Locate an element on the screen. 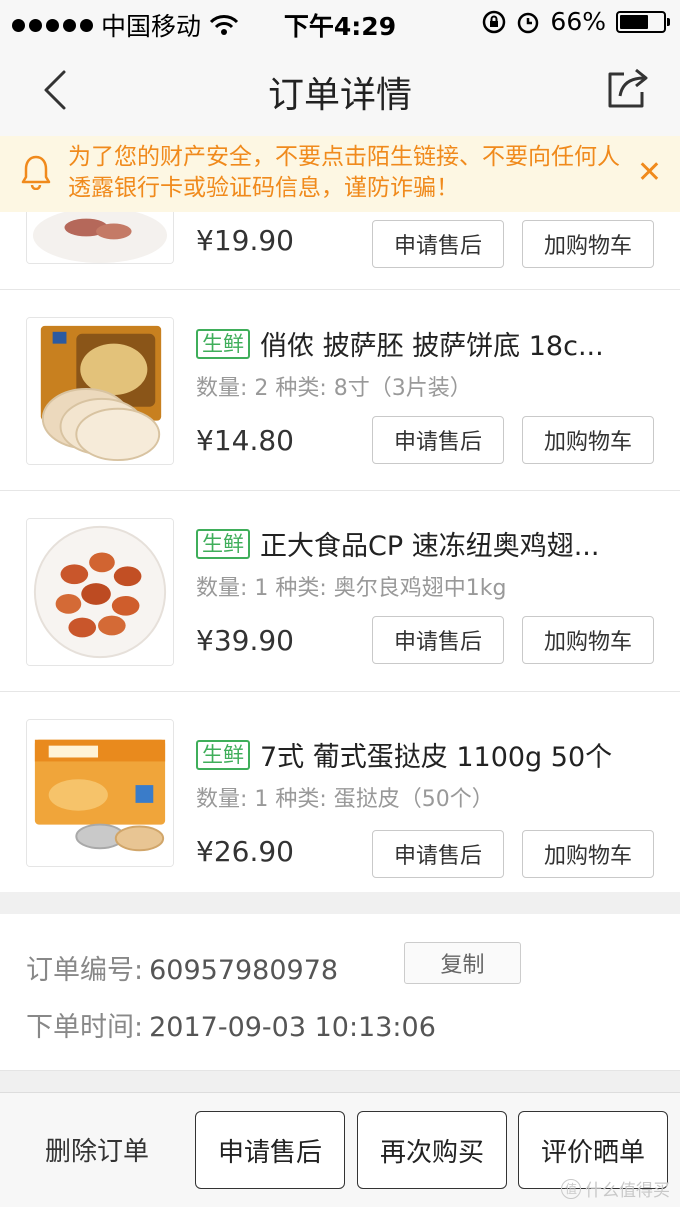 The width and height of the screenshot is (680, 1207). status-right: 66% is located at coordinates (576, 21).